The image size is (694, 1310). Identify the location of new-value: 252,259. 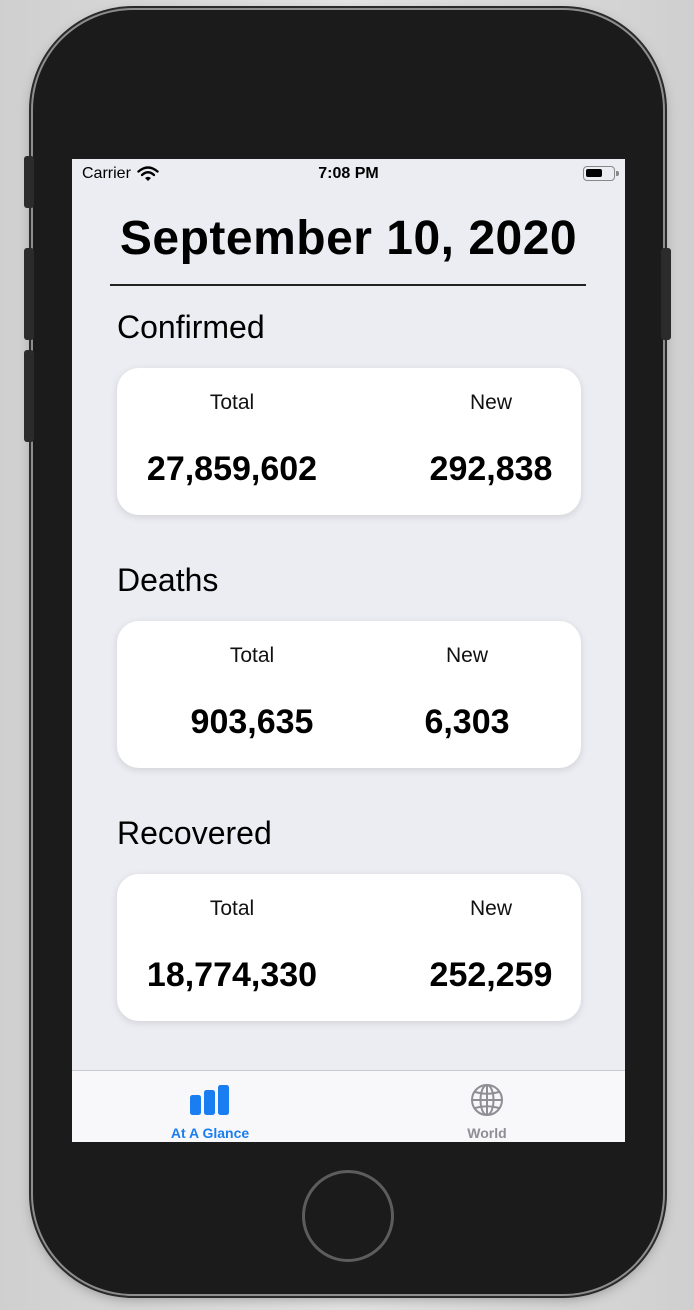
(491, 975).